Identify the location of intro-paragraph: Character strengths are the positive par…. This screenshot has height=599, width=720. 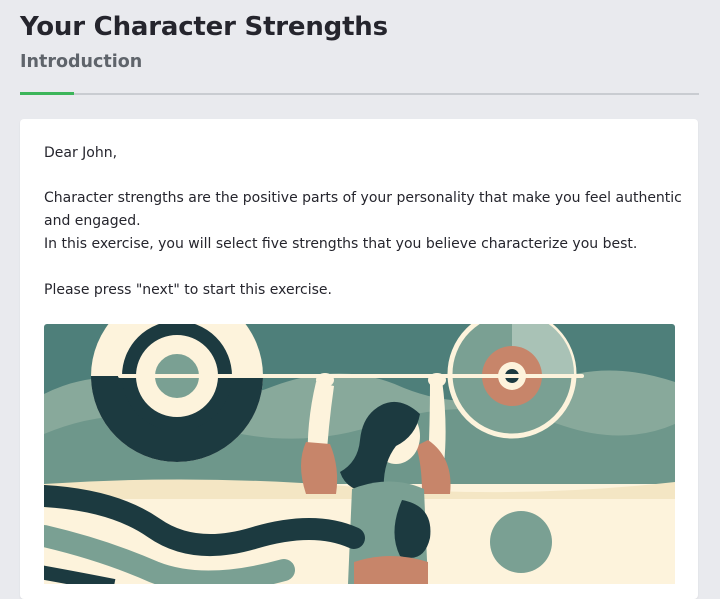
(363, 209).